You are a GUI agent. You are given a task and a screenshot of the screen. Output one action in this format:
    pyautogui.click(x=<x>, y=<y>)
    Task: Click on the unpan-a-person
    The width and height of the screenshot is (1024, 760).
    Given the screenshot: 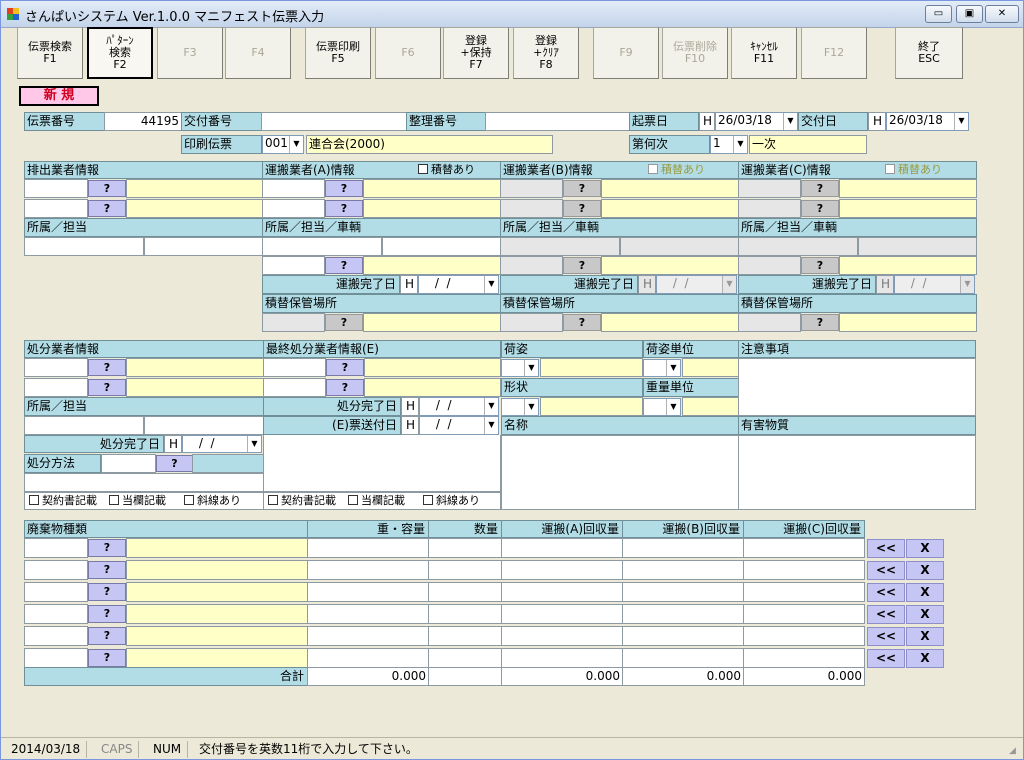 What is the action you would take?
    pyautogui.click(x=441, y=246)
    